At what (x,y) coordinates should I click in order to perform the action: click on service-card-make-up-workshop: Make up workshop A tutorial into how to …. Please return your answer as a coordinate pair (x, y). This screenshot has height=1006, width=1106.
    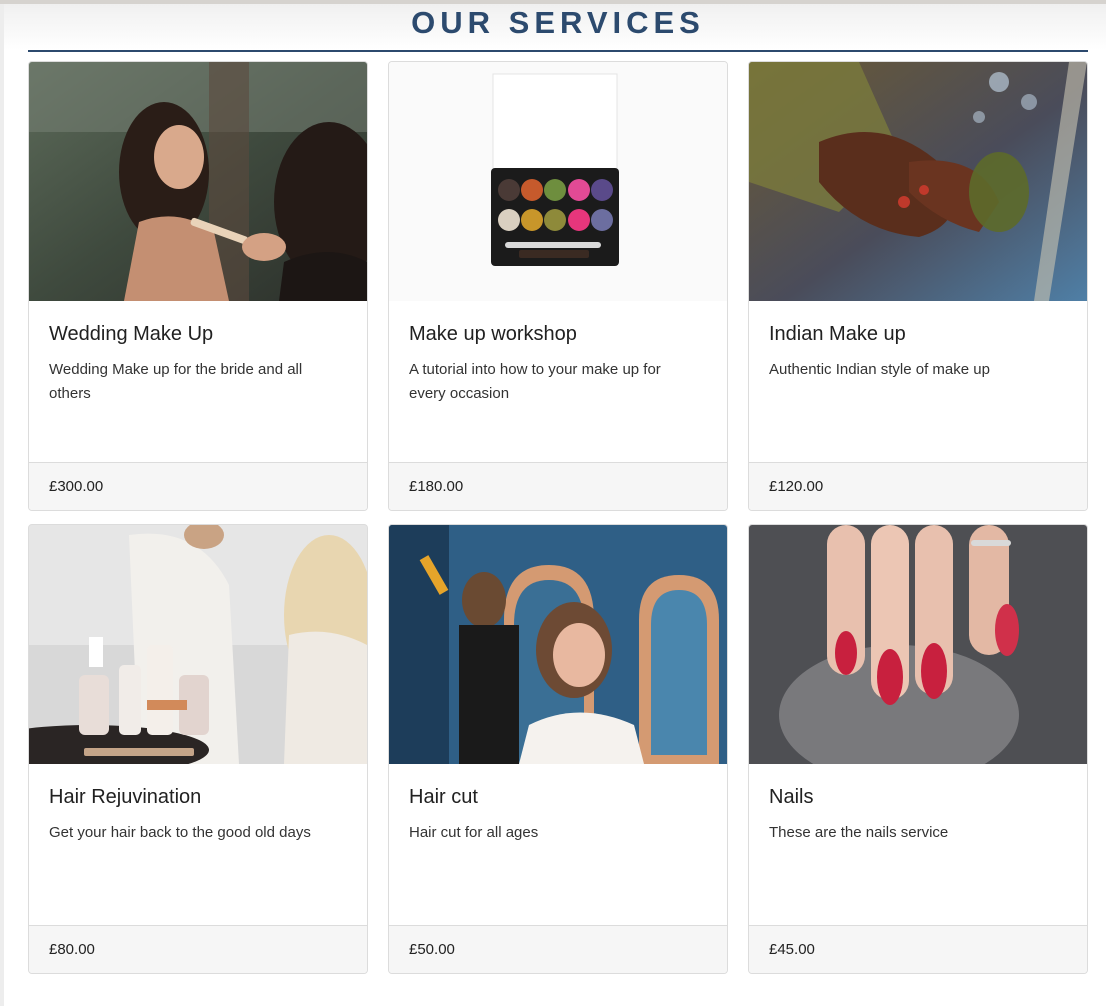
    Looking at the image, I should click on (558, 286).